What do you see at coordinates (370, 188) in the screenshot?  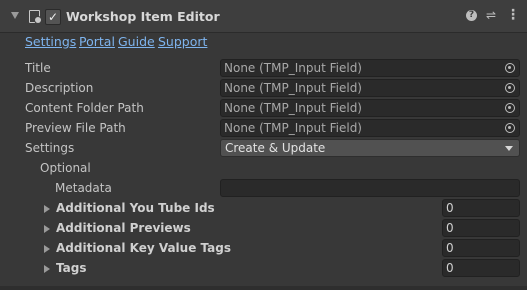 I see `metadata-field` at bounding box center [370, 188].